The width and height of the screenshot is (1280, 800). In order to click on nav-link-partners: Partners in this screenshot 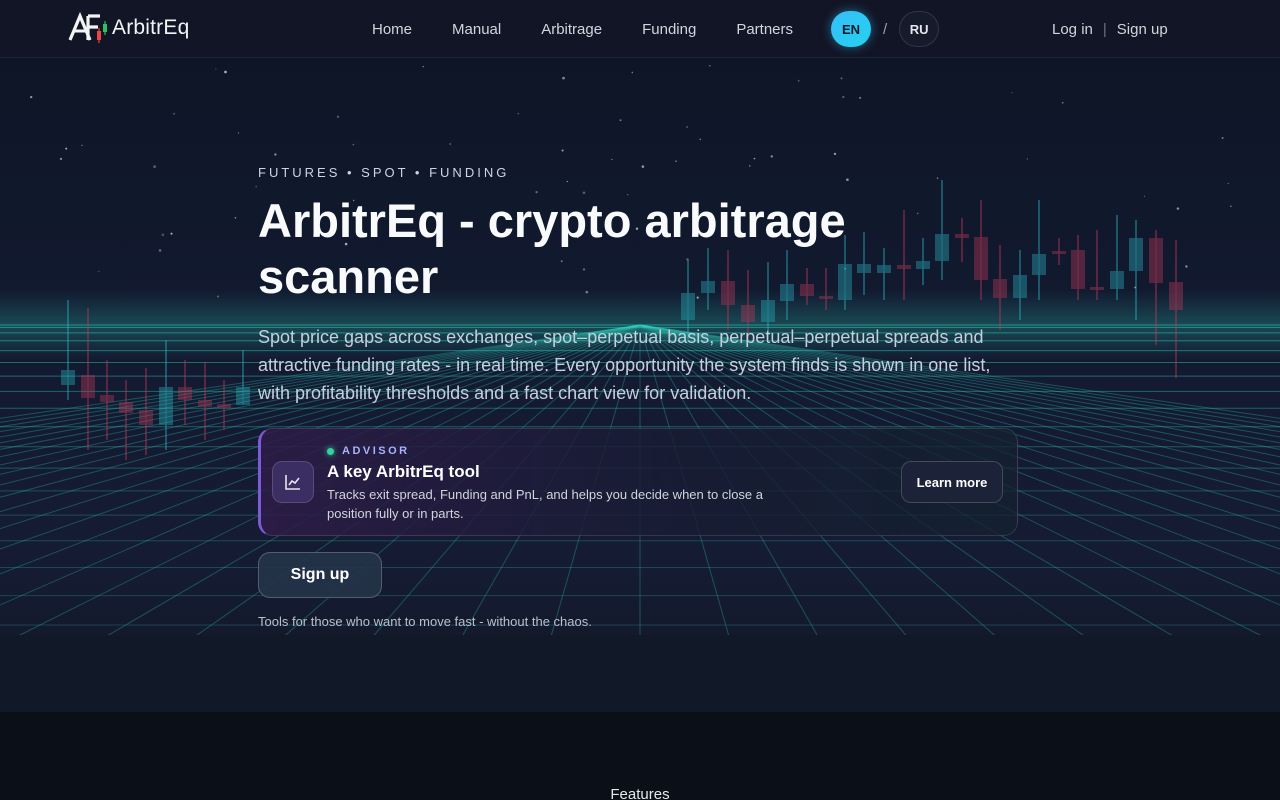, I will do `click(764, 29)`.